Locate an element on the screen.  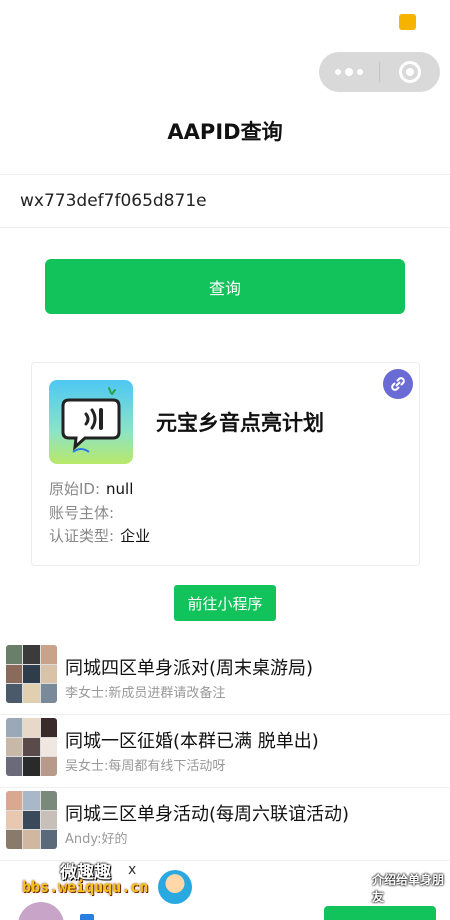
mascot-icon is located at coordinates (175, 887).